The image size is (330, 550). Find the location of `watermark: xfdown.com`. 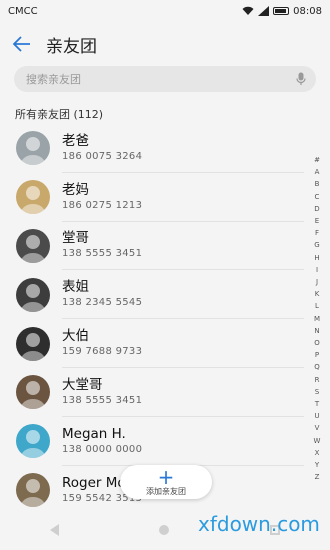

watermark: xfdown.com is located at coordinates (259, 524).